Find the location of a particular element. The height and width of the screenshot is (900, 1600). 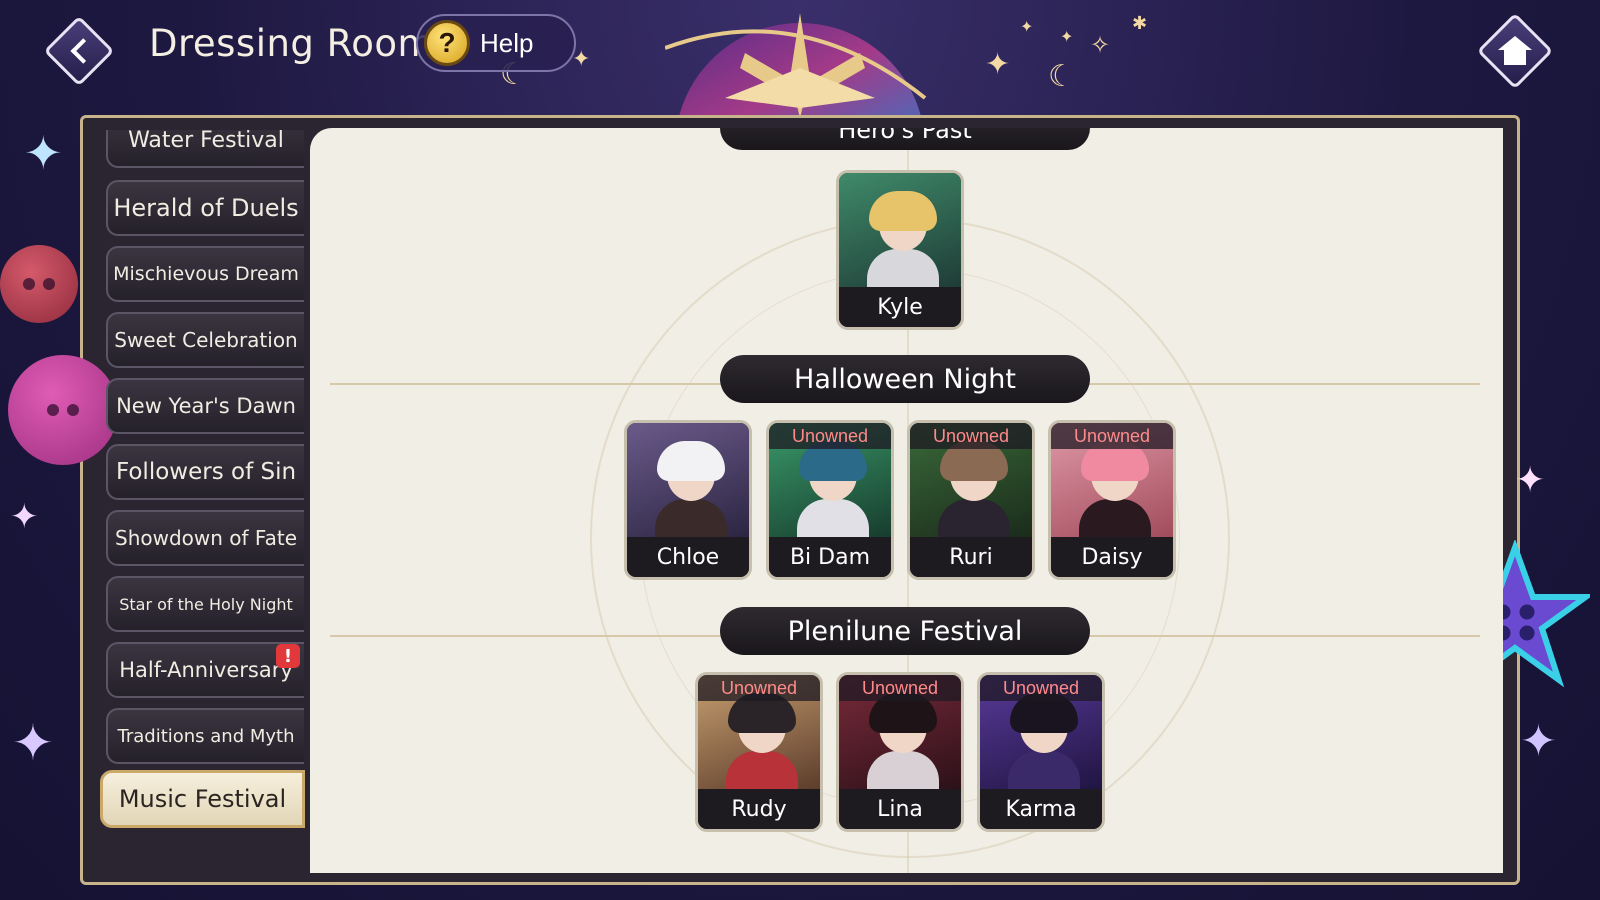

sidebar-item-star-of-the-holy-night: Star of the Holy Night is located at coordinates (205, 604).